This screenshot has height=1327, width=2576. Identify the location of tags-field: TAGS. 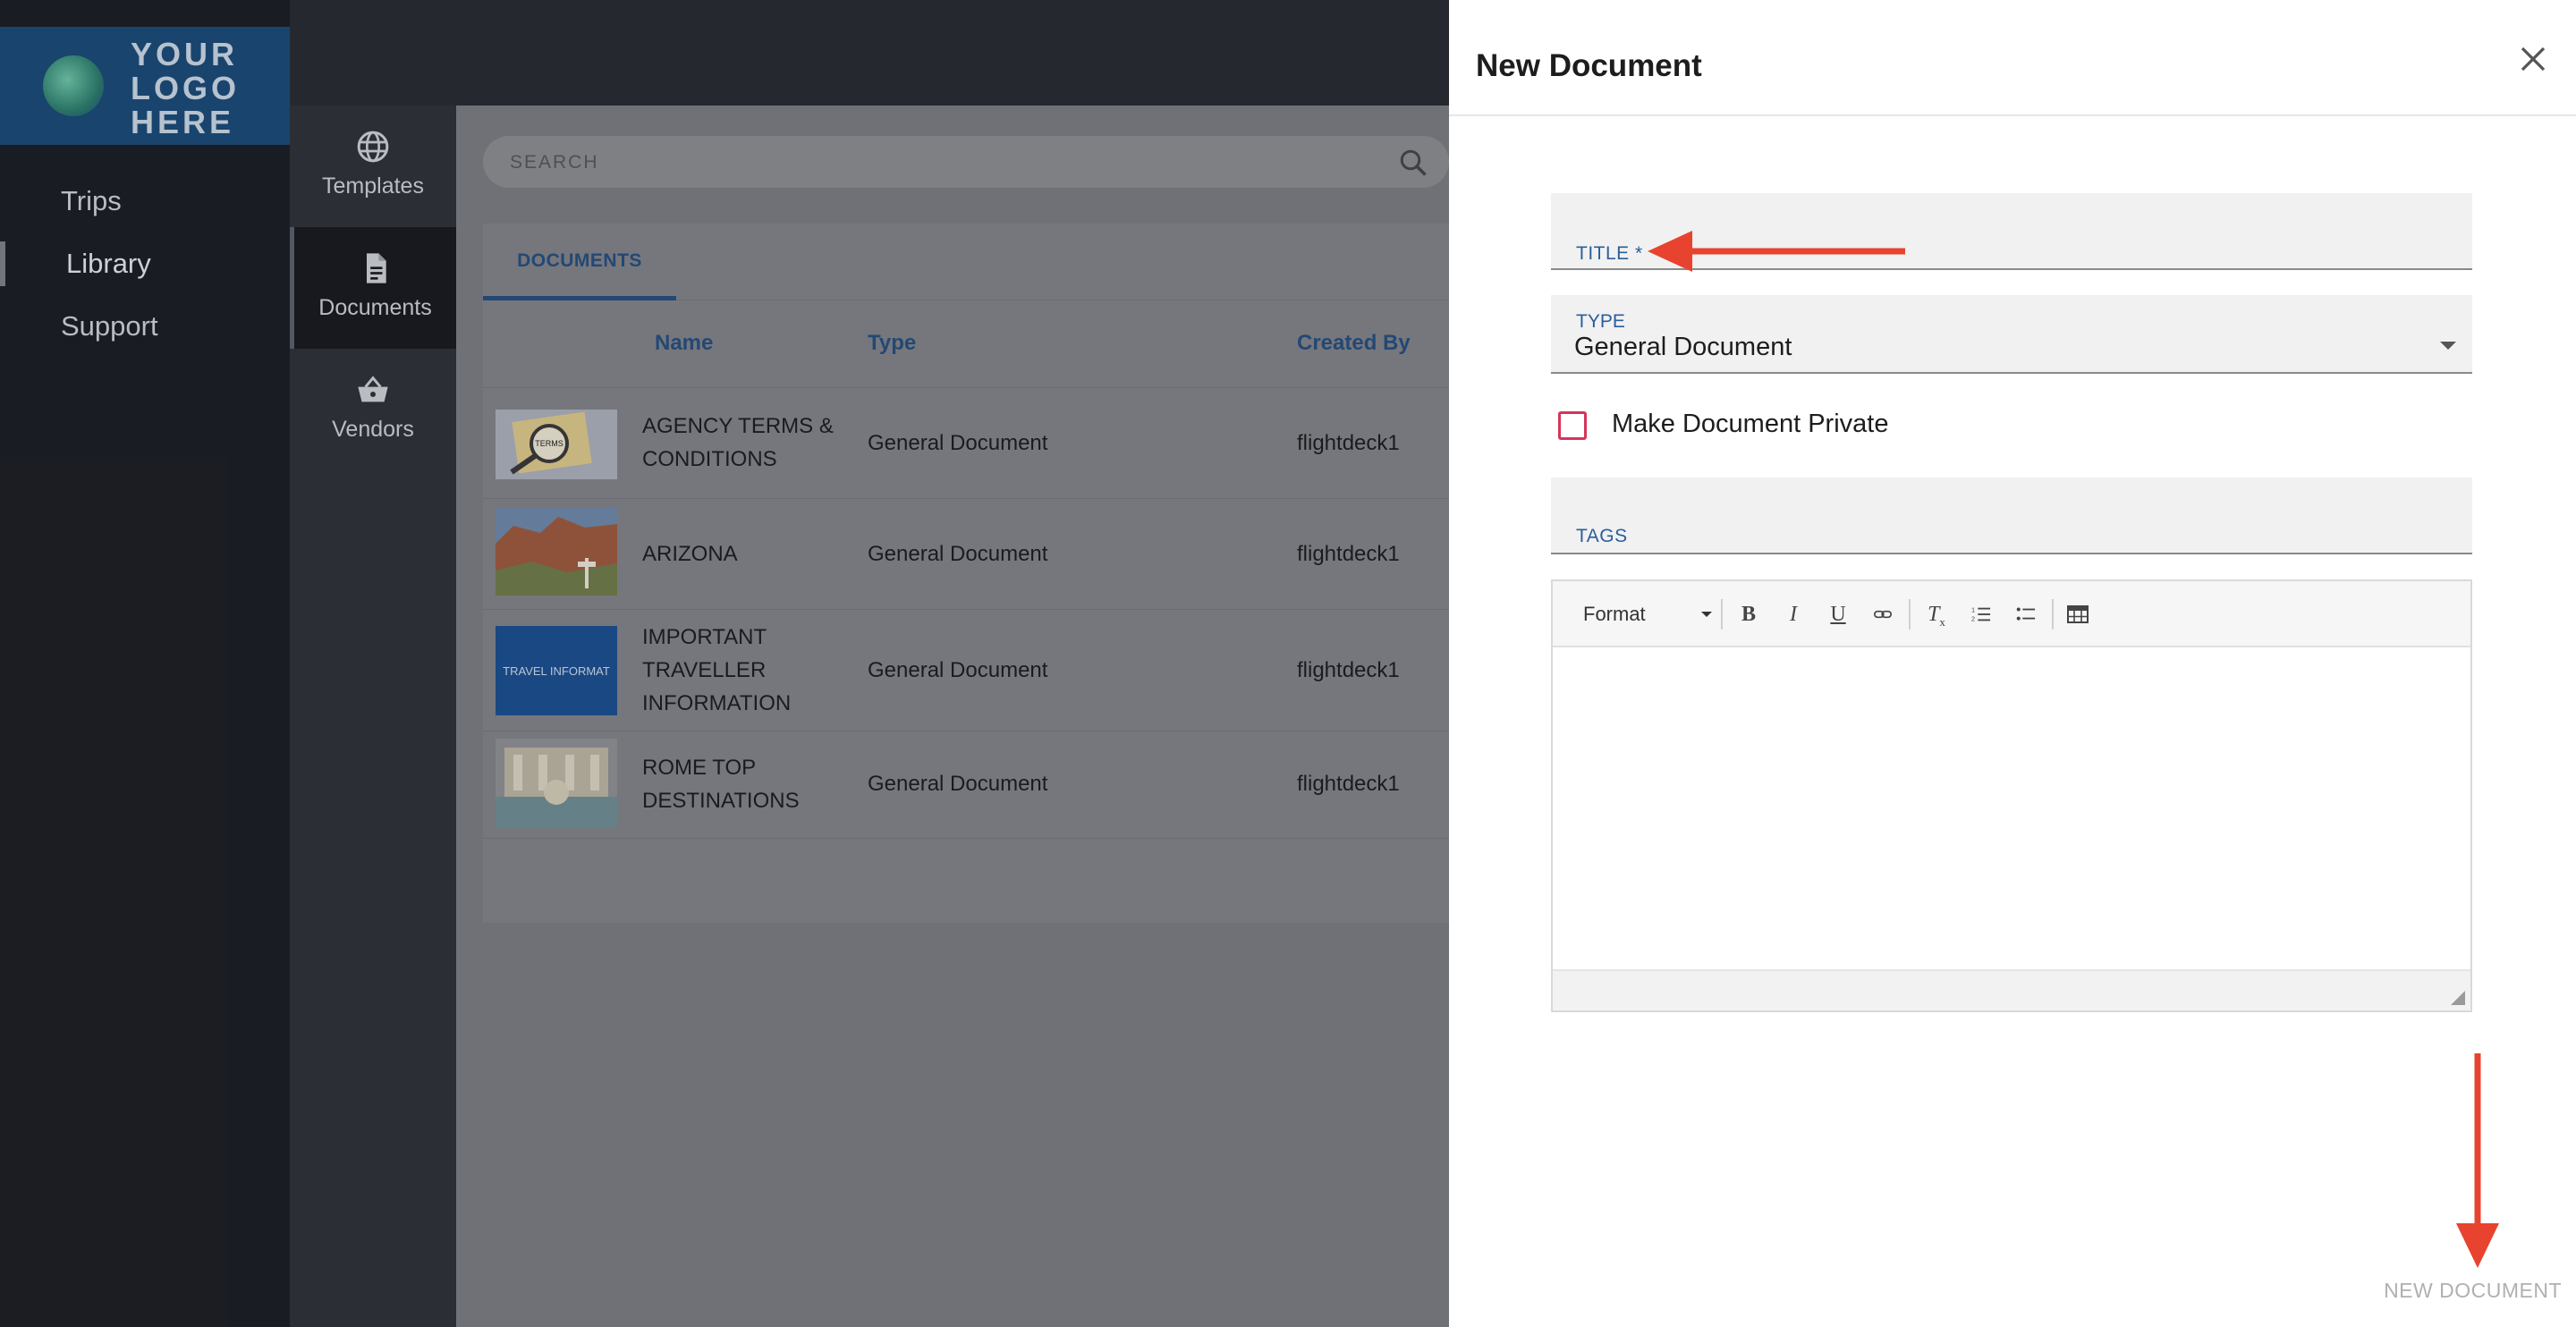
(2011, 516).